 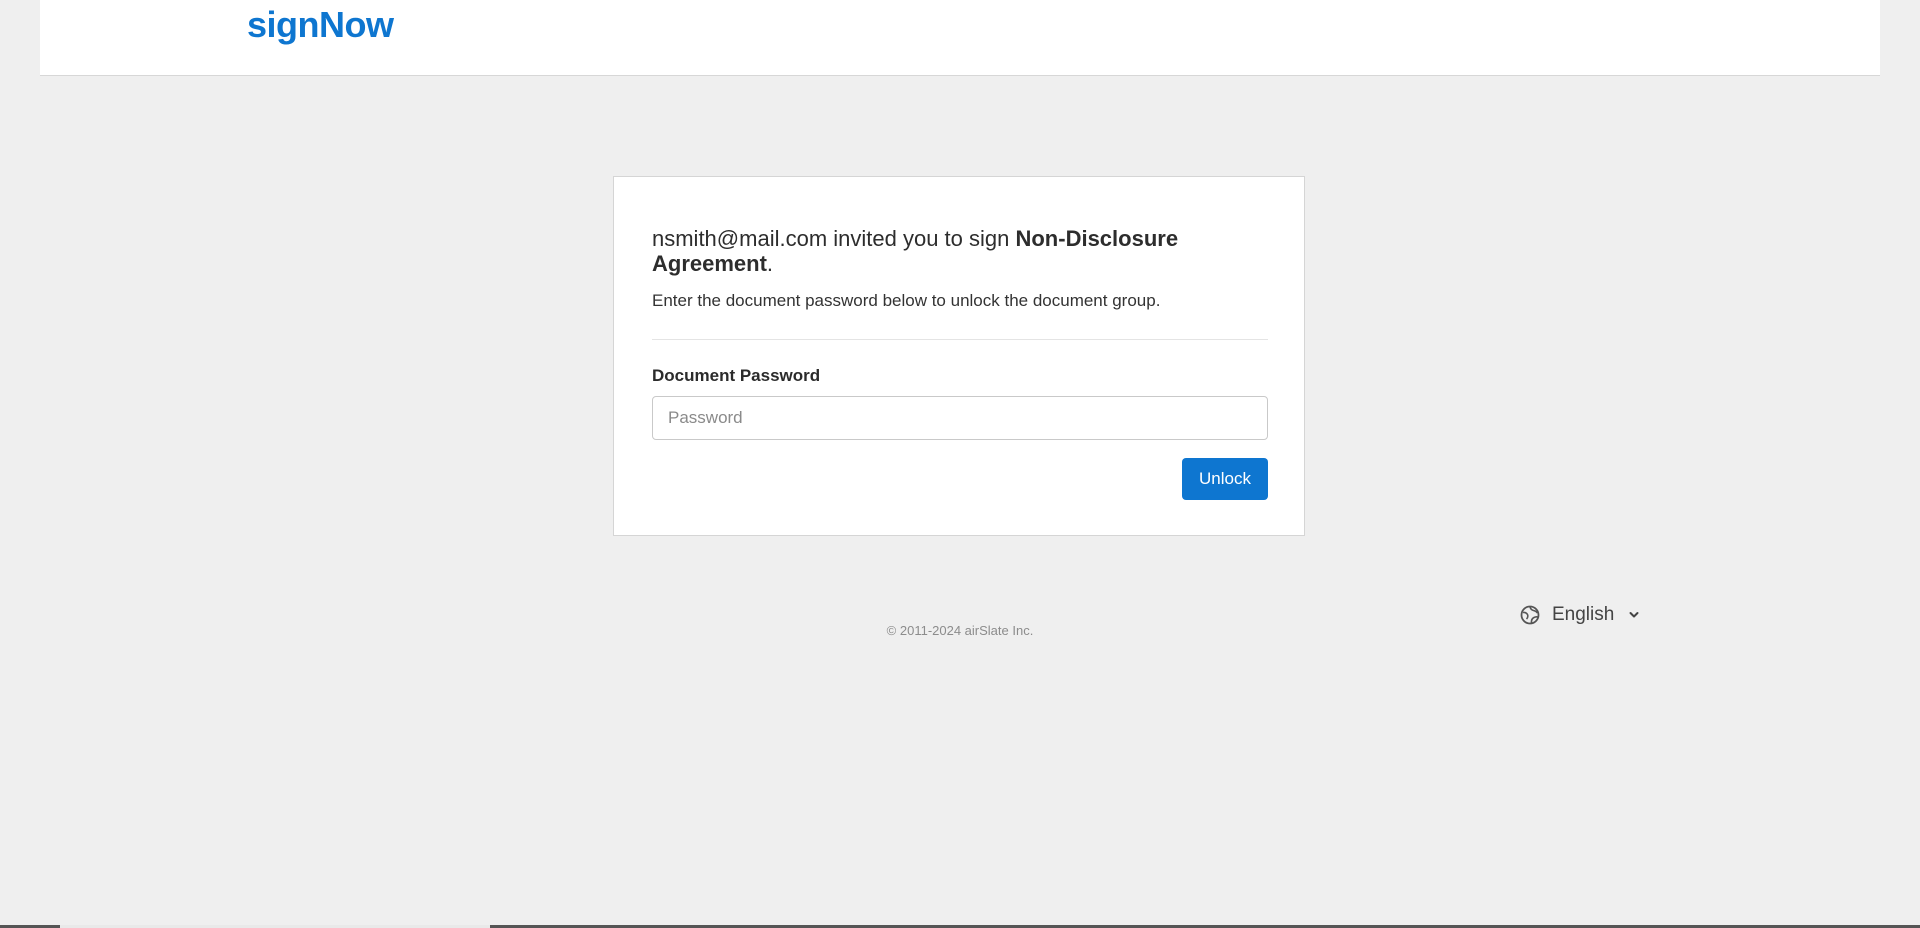 I want to click on unlock-button: Unlock, so click(x=1225, y=479).